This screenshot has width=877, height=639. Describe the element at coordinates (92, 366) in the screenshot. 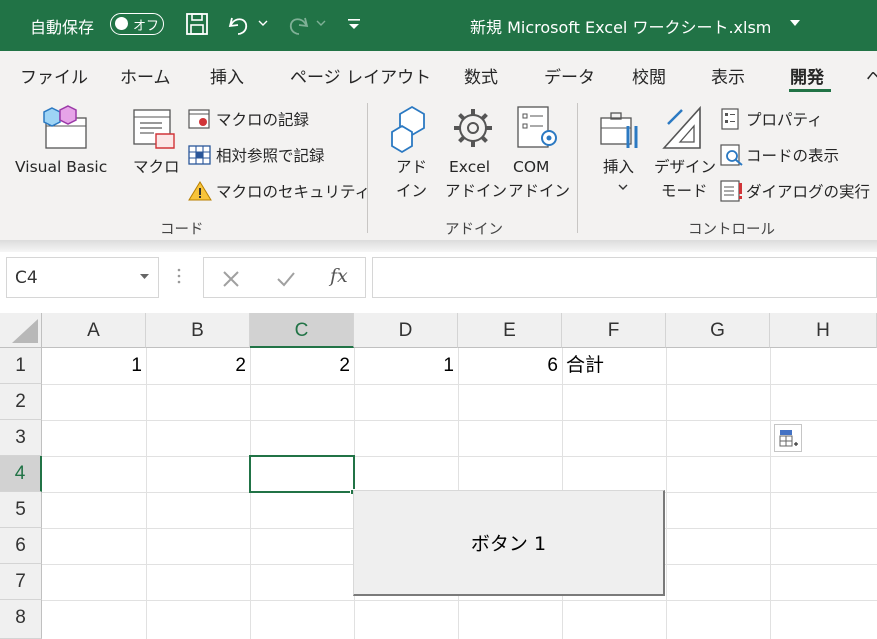

I see `cell-a1: 1` at that location.